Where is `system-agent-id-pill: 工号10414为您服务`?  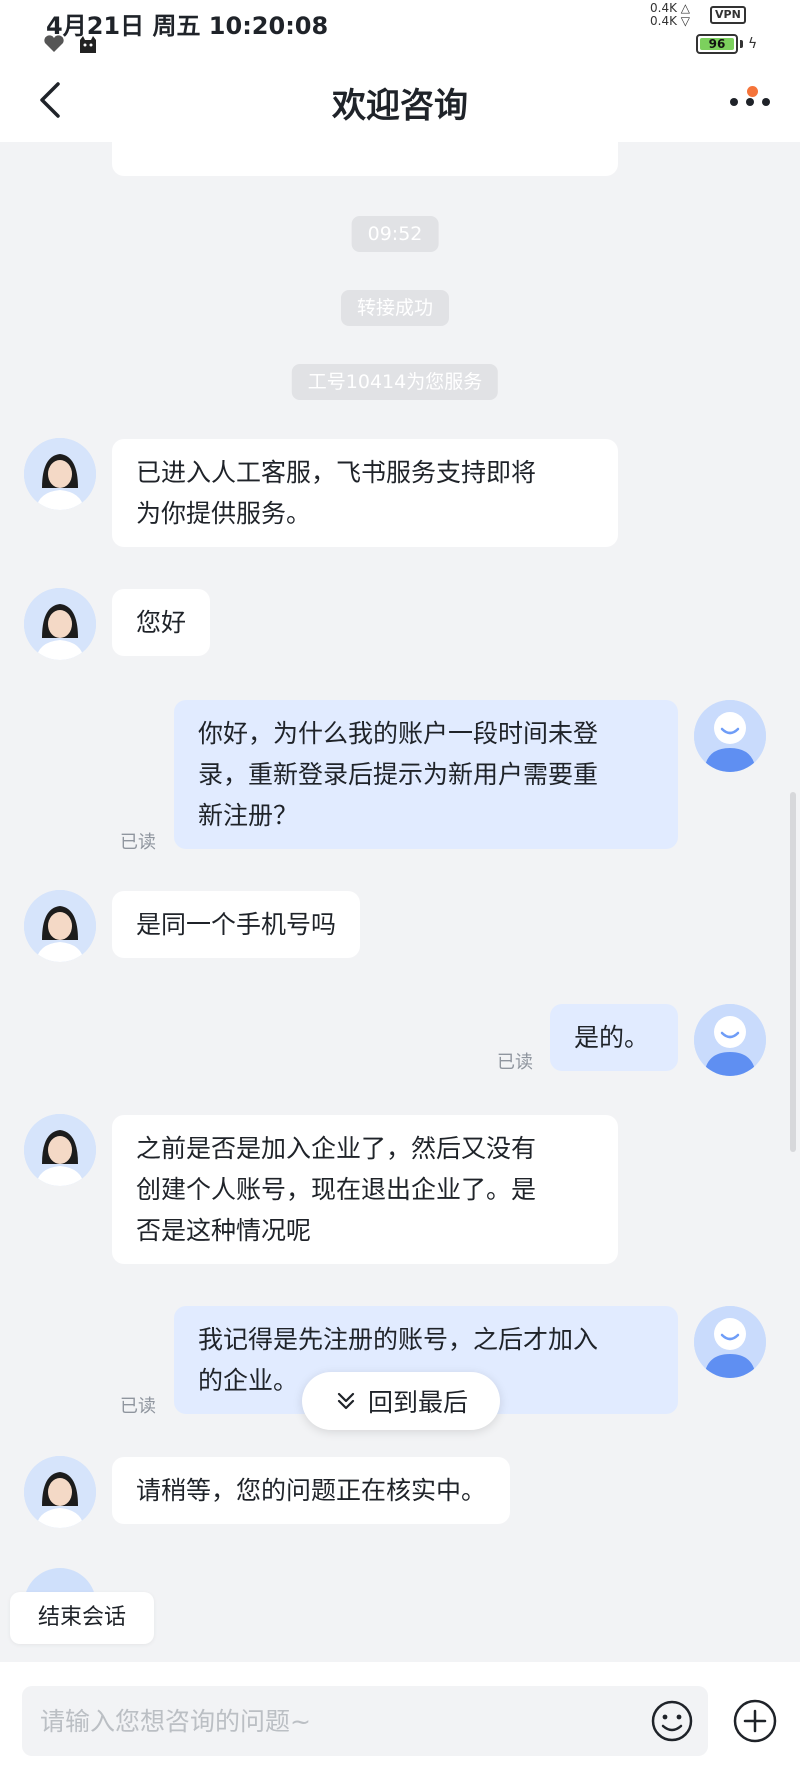
system-agent-id-pill: 工号10414为您服务 is located at coordinates (395, 382).